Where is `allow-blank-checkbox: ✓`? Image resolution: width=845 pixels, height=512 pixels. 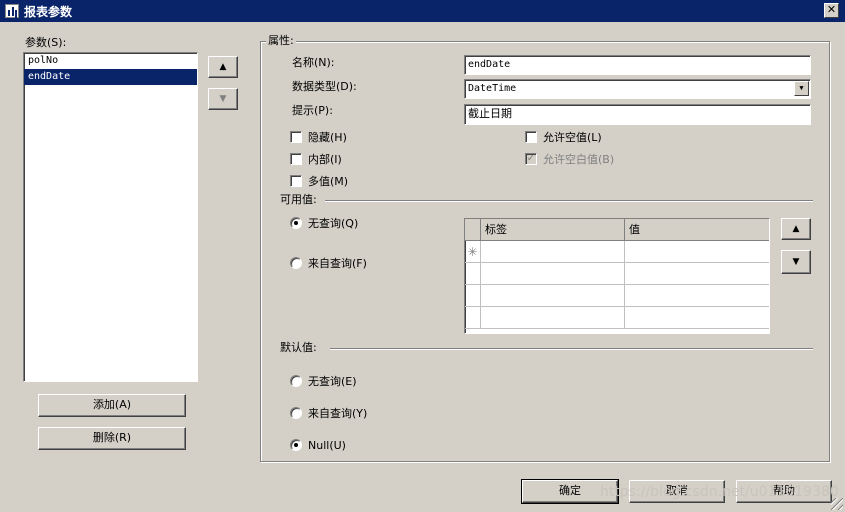 allow-blank-checkbox: ✓ is located at coordinates (531, 159).